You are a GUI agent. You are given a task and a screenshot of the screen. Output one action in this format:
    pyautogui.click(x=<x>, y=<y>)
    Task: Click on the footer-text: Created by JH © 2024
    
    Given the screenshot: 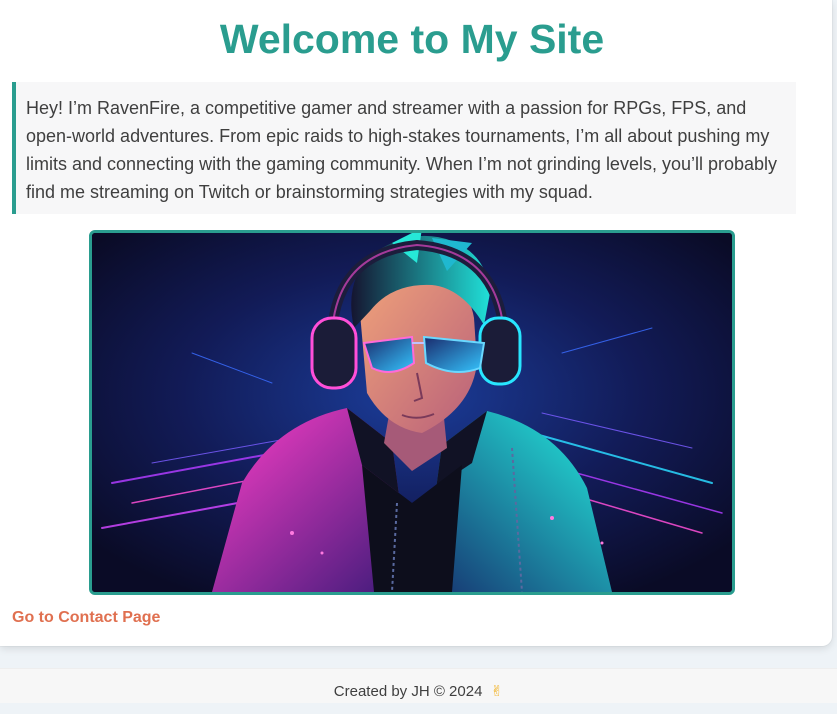 What is the action you would take?
    pyautogui.click(x=408, y=691)
    